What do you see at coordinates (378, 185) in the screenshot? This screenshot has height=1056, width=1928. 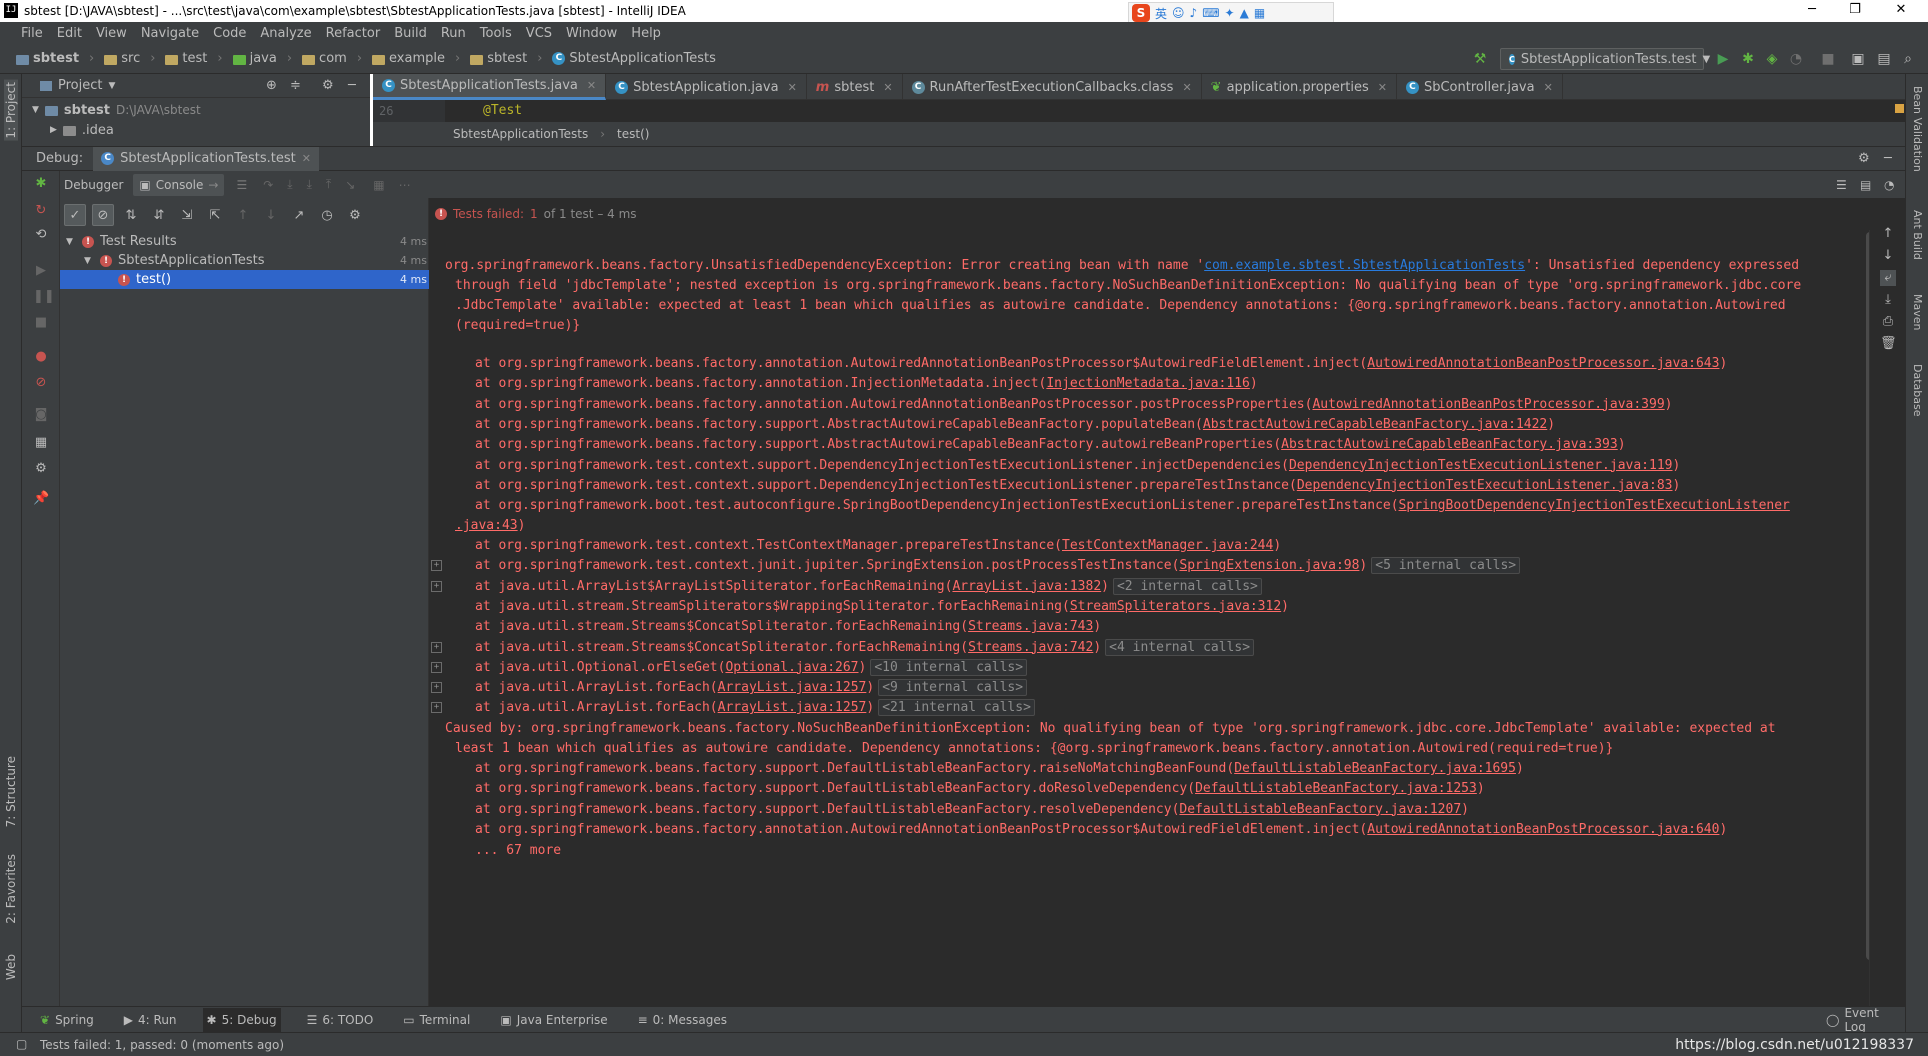 I see `evaluate-icon: ▦` at bounding box center [378, 185].